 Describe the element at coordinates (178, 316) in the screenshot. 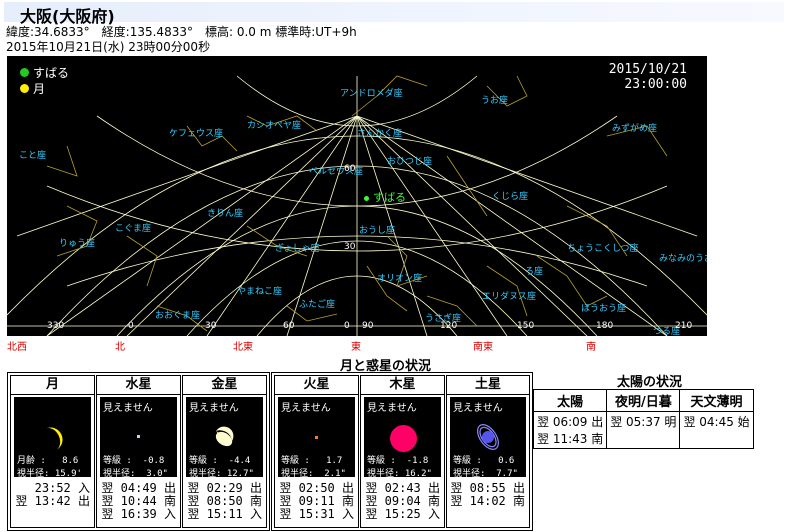

I see `constellation-label: おおぐま座` at that location.